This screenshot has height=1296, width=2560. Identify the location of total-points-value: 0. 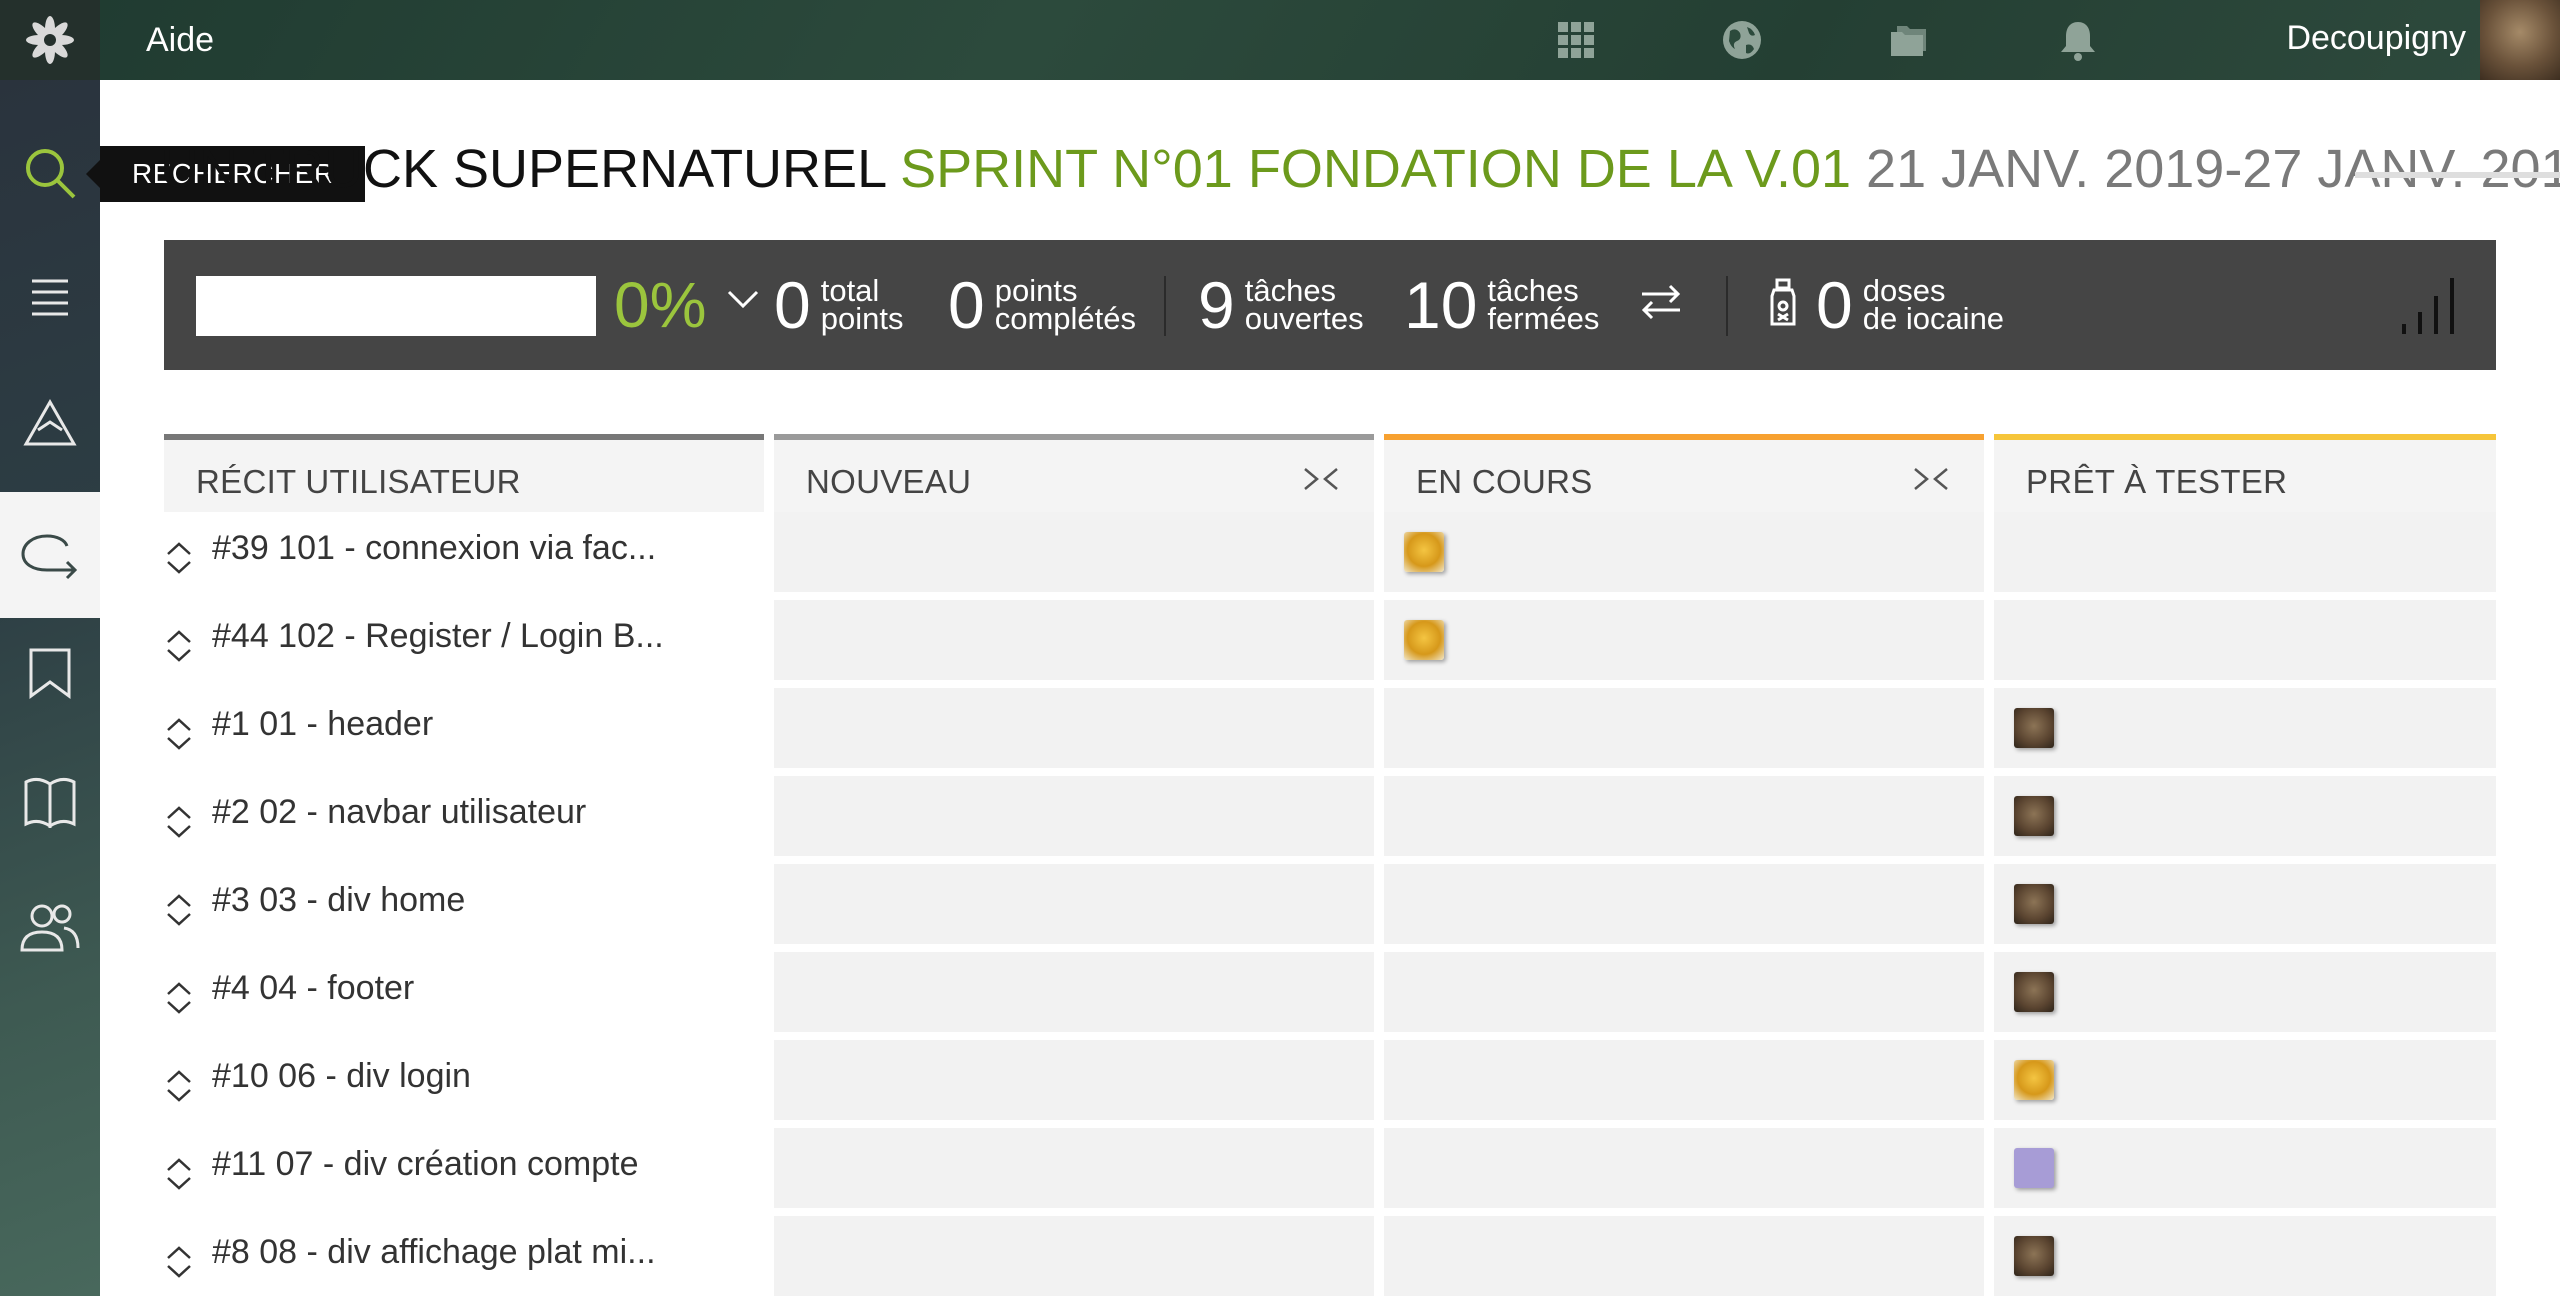
(792, 305).